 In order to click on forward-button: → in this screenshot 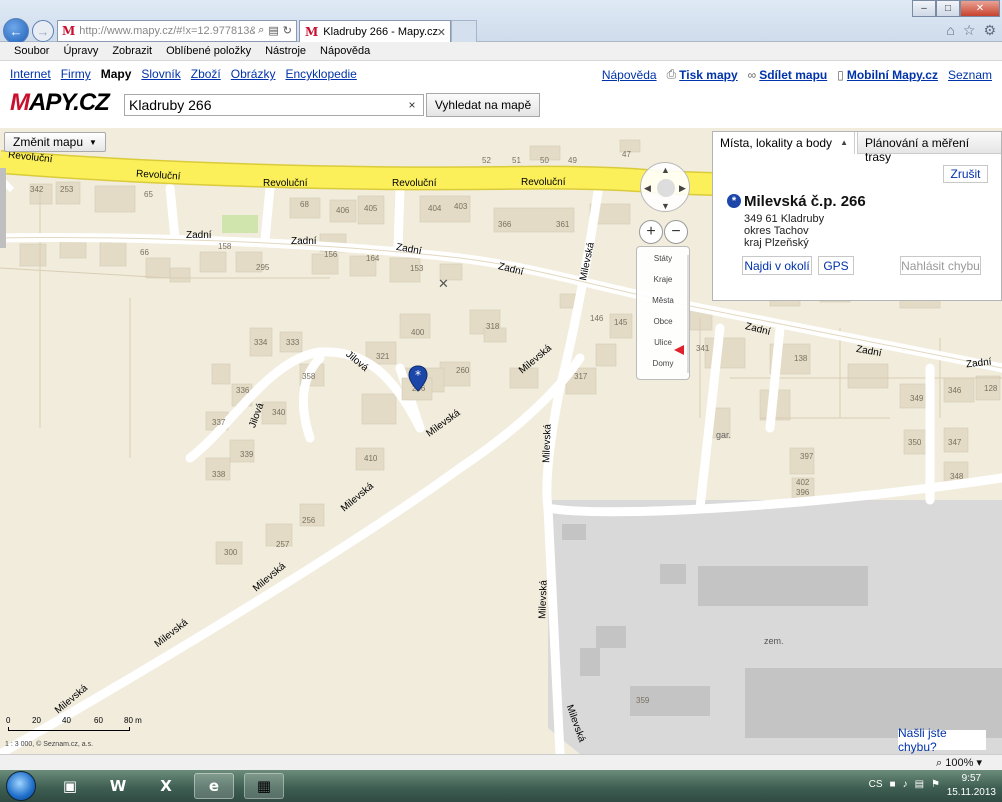, I will do `click(43, 31)`.